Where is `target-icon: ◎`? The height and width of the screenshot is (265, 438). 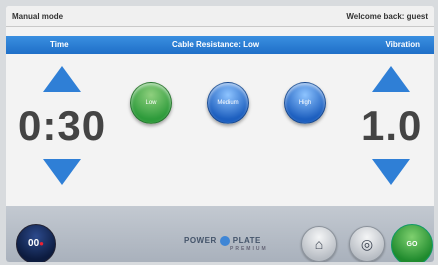 target-icon: ◎ is located at coordinates (367, 244).